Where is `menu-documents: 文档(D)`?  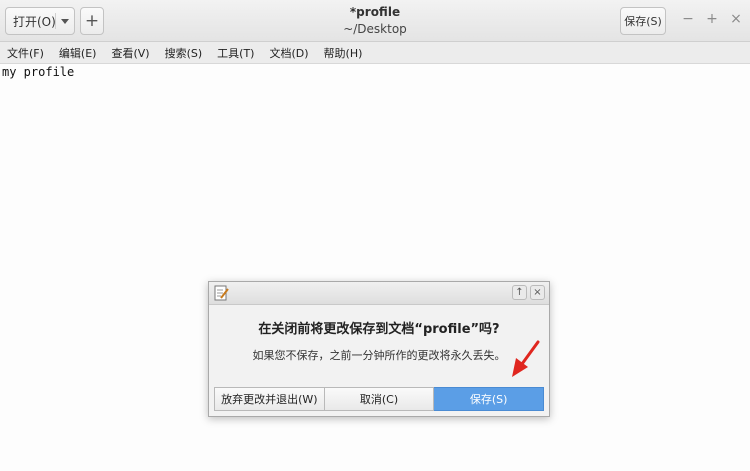
menu-documents: 文档(D) is located at coordinates (288, 53).